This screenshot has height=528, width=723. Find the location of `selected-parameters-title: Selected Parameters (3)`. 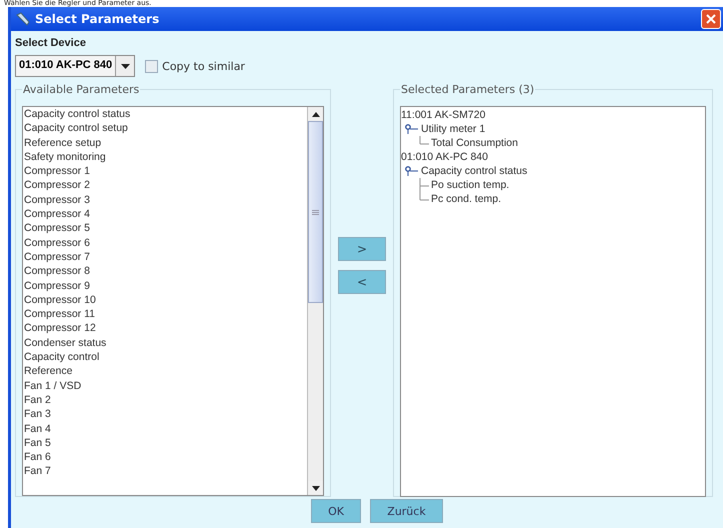

selected-parameters-title: Selected Parameters (3) is located at coordinates (468, 89).